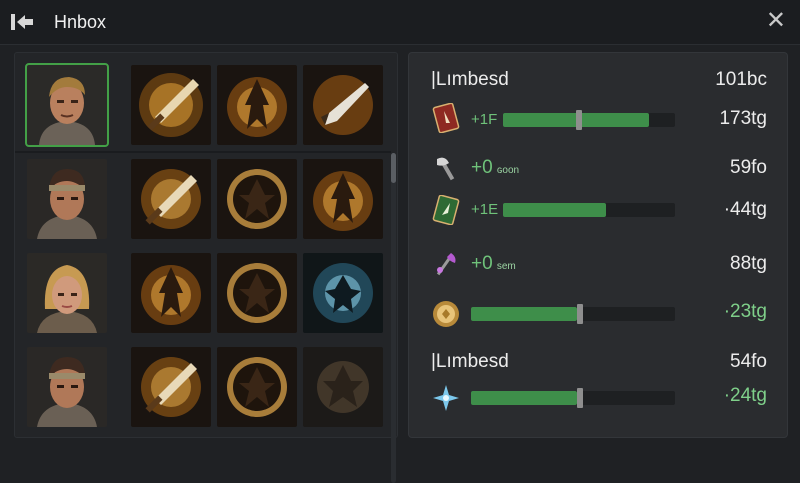 Image resolution: width=800 pixels, height=483 pixels. Describe the element at coordinates (67, 105) in the screenshot. I see `portrait-warrior-blonde-icon` at that location.